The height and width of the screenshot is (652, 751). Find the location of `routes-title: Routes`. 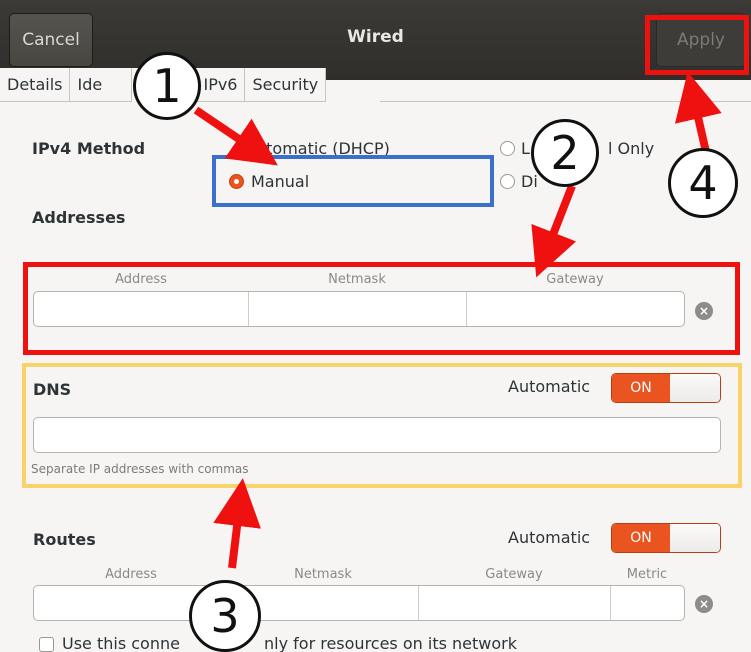

routes-title: Routes is located at coordinates (64, 539).